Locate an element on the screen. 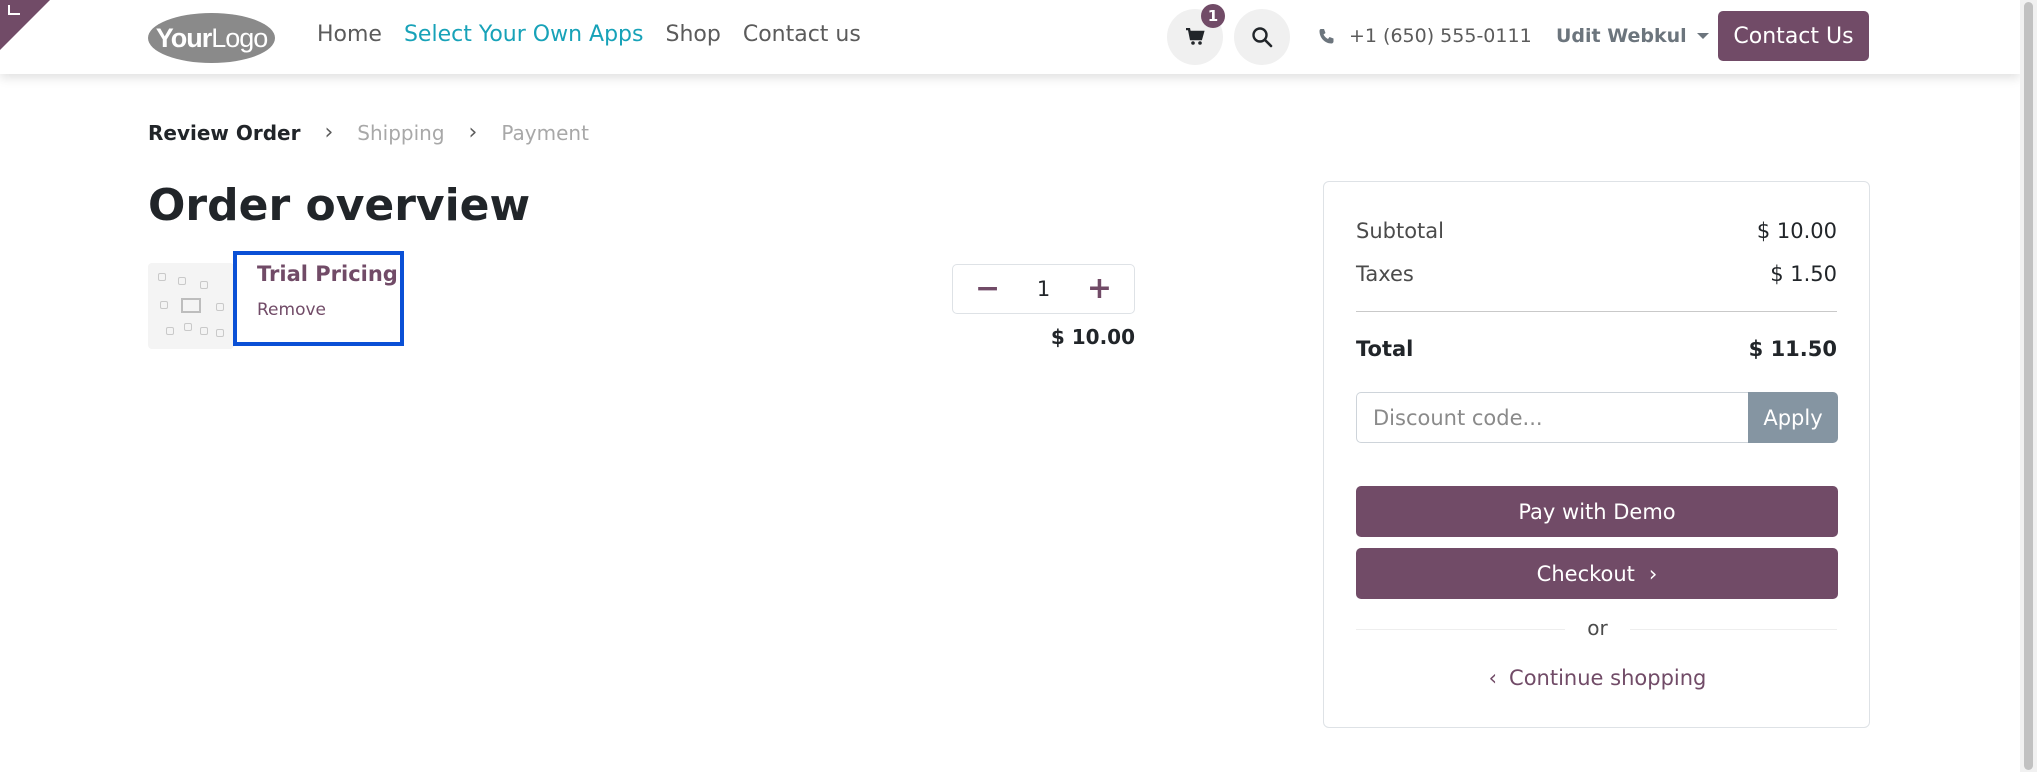  user-menu: Udit Webkul is located at coordinates (1632, 36).